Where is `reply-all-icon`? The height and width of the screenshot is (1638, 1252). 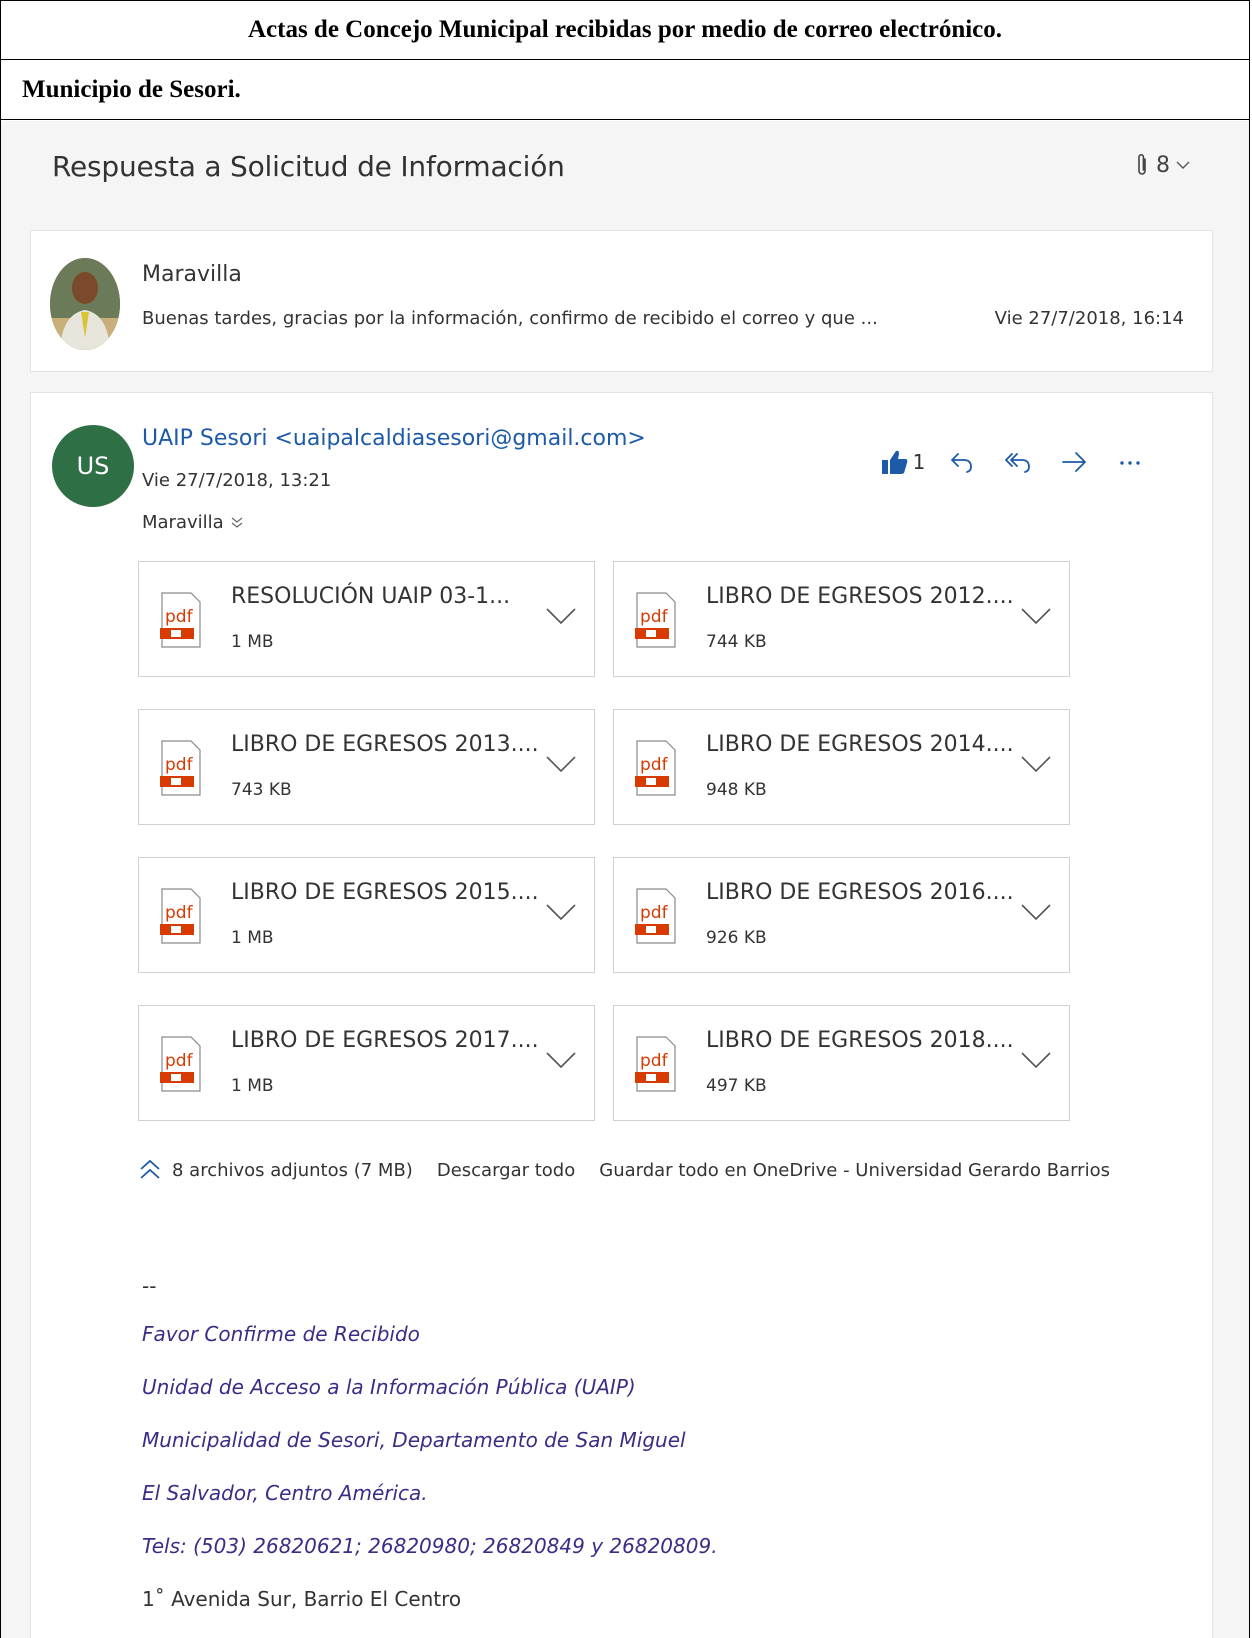
reply-all-icon is located at coordinates (1017, 463).